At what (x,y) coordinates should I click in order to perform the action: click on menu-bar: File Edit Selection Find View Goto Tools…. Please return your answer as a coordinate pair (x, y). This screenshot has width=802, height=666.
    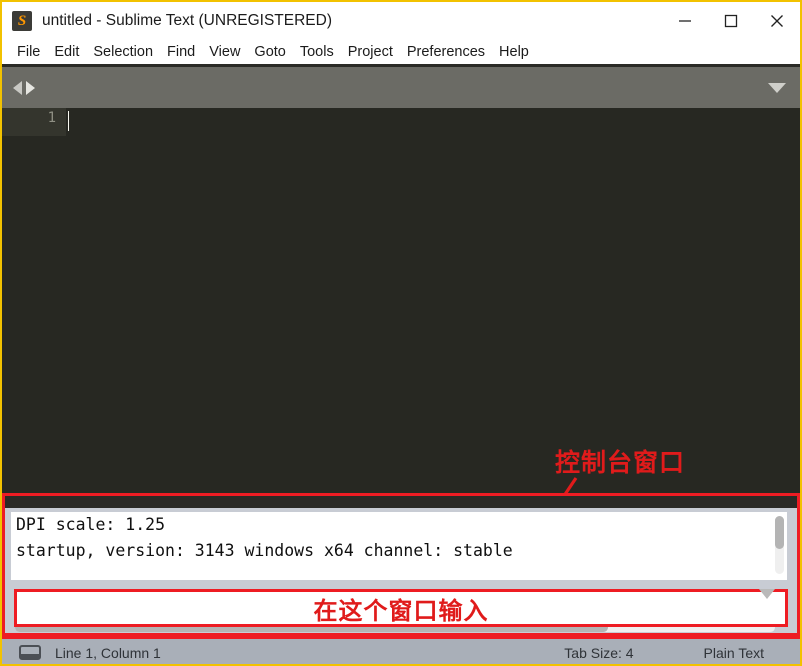
    Looking at the image, I should click on (401, 52).